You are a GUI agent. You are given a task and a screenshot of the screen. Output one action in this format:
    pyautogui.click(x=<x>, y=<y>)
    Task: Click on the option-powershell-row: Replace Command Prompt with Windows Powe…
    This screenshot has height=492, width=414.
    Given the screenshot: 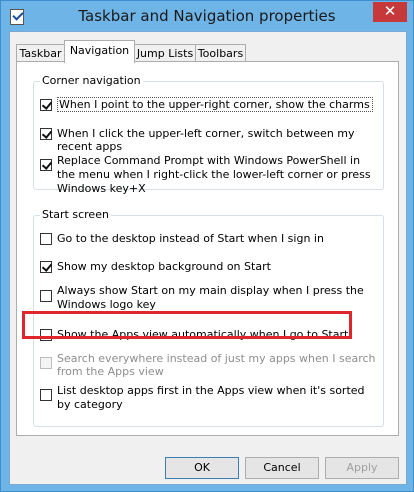 What is the action you would take?
    pyautogui.click(x=209, y=174)
    